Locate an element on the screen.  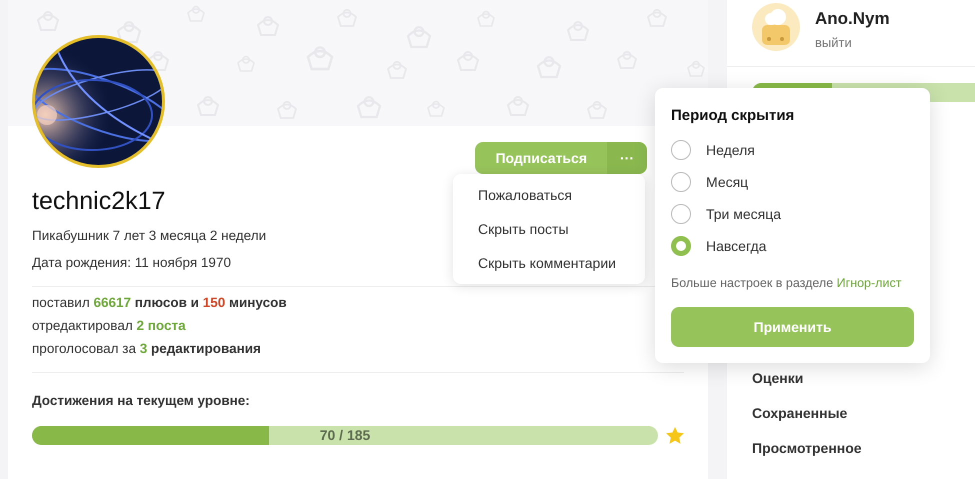
option-label: Месяц is located at coordinates (727, 182).